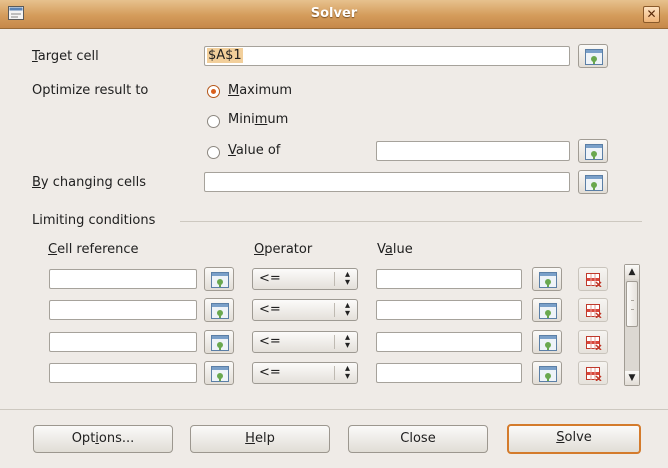 The height and width of the screenshot is (468, 668). I want to click on close-button: Close, so click(418, 439).